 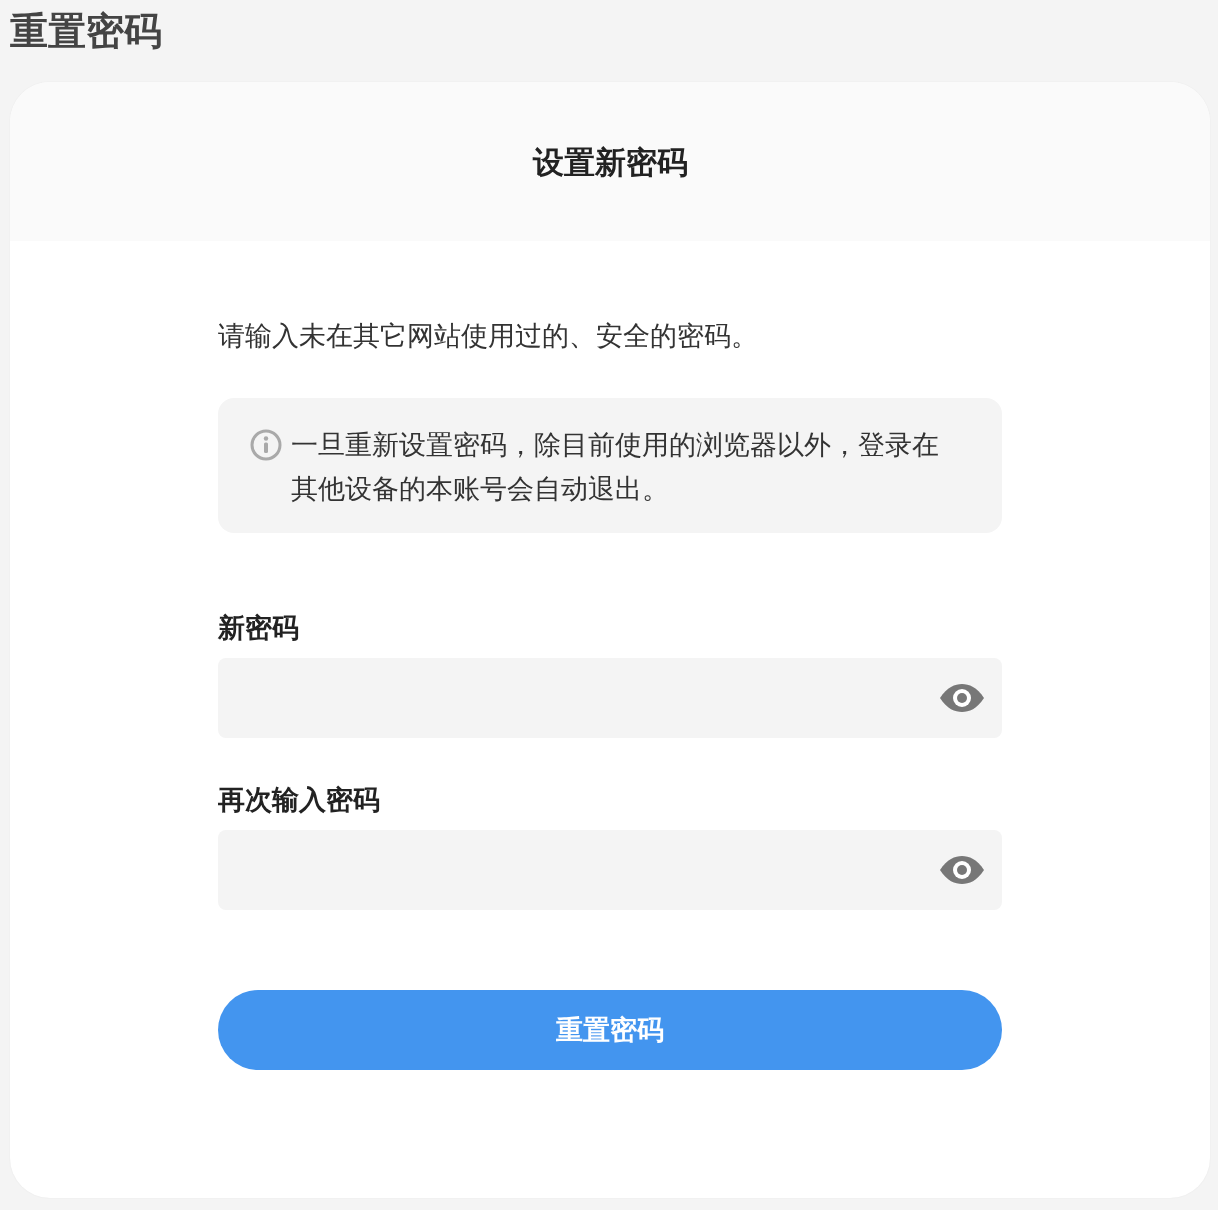 What do you see at coordinates (266, 445) in the screenshot?
I see `info-icon` at bounding box center [266, 445].